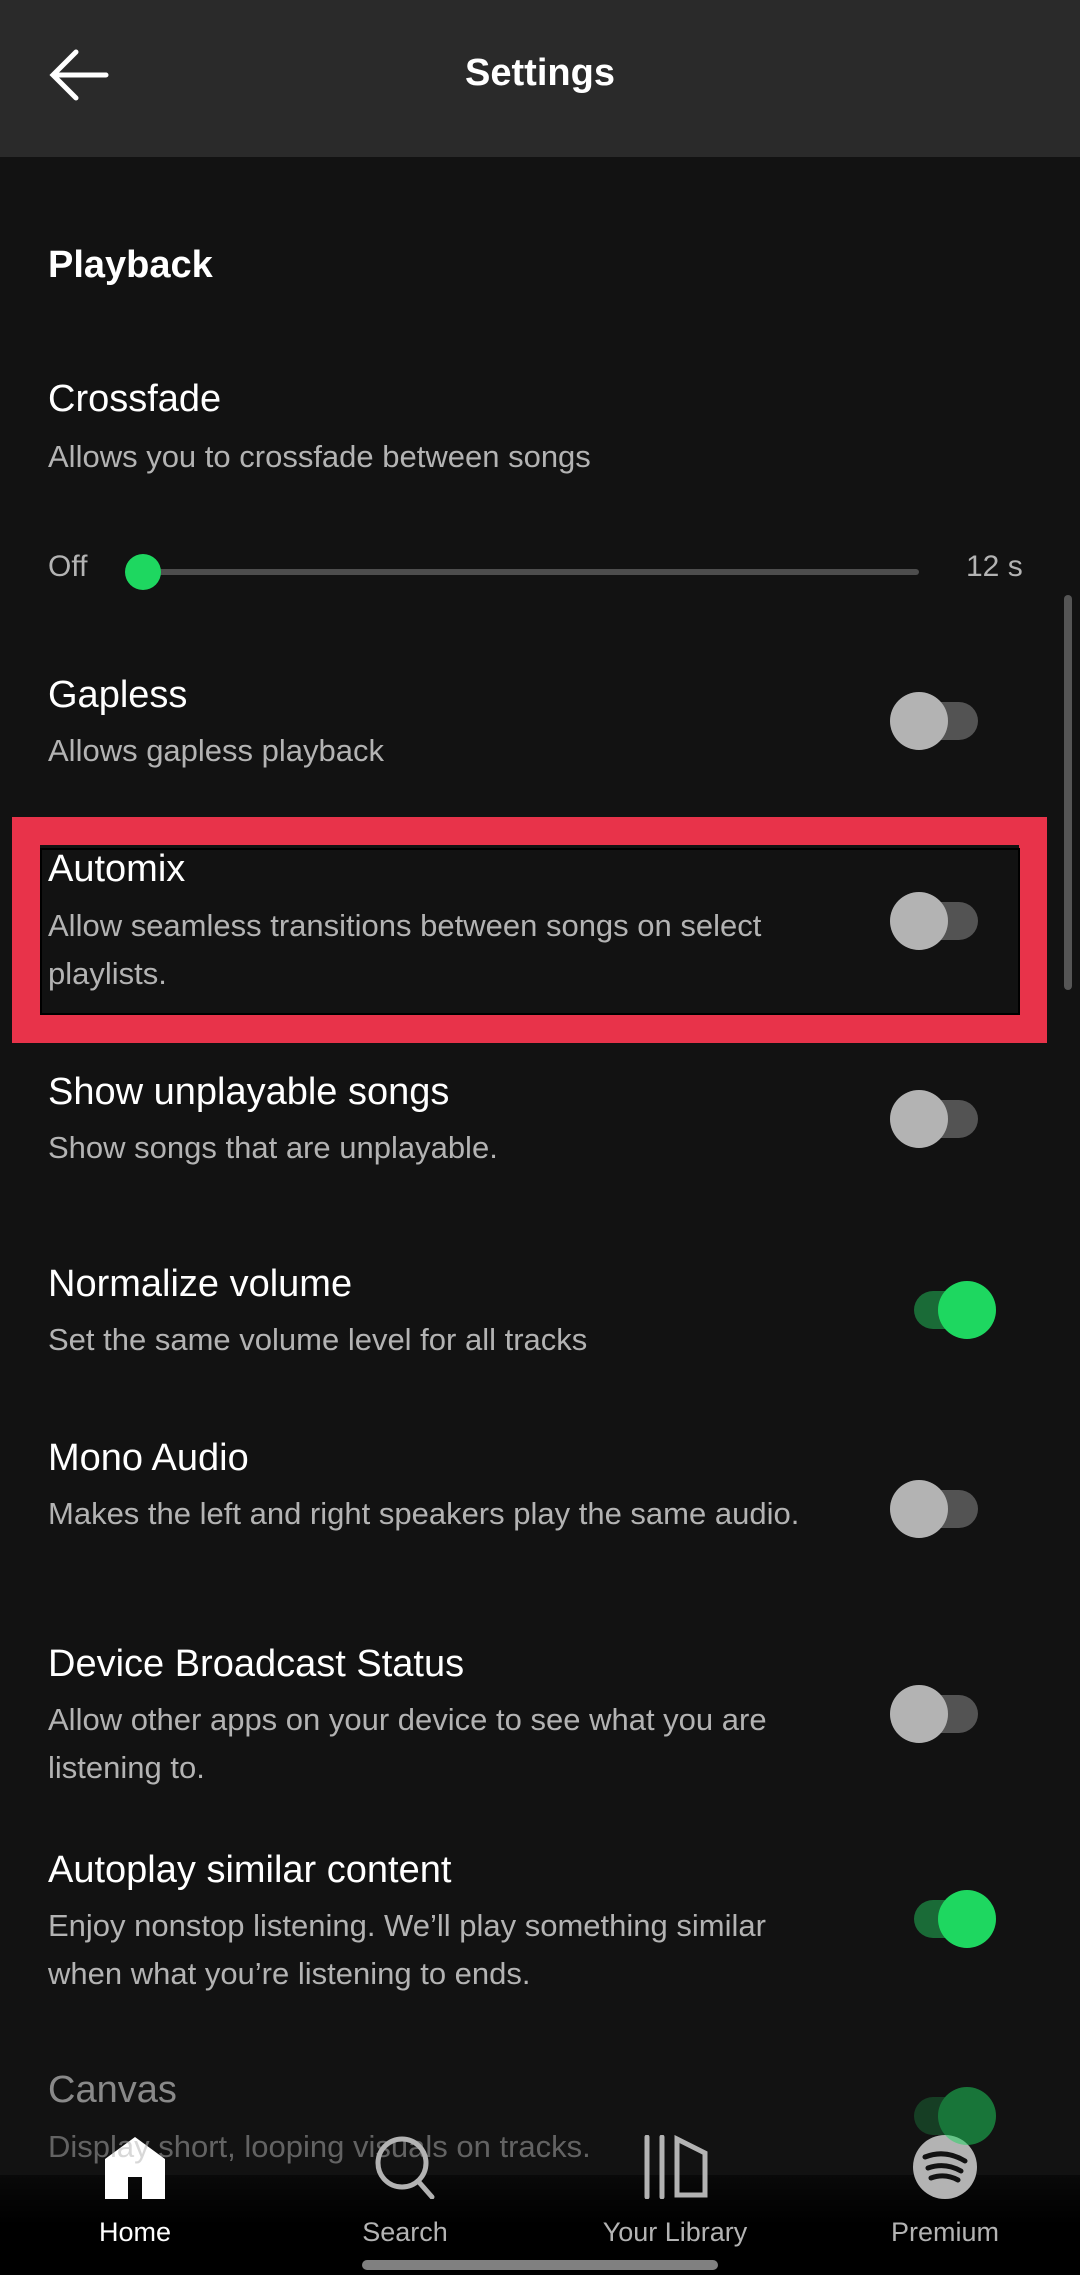  I want to click on nav-home: Home, so click(135, 2191).